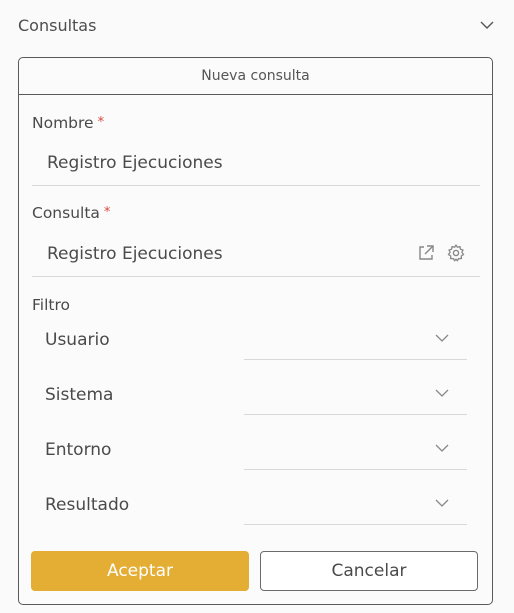  I want to click on consultas-section-header: Consultas, so click(257, 26).